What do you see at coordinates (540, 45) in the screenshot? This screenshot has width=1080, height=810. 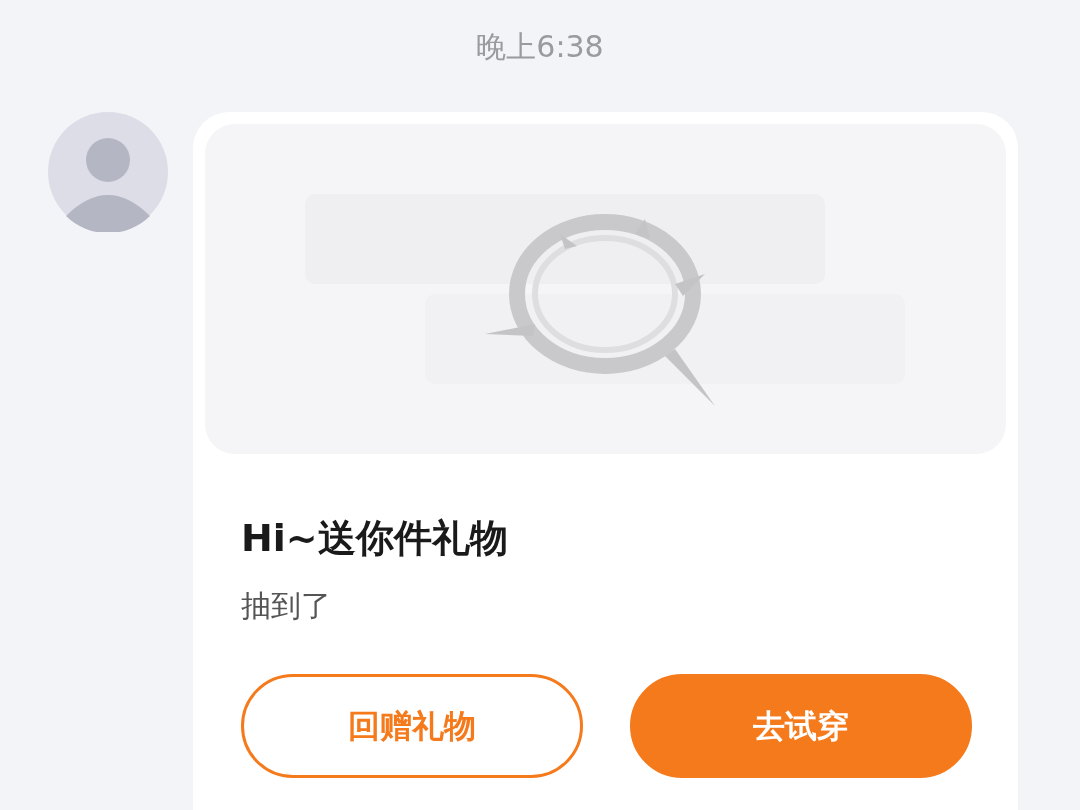 I see `timestamp: 晚上6:38` at bounding box center [540, 45].